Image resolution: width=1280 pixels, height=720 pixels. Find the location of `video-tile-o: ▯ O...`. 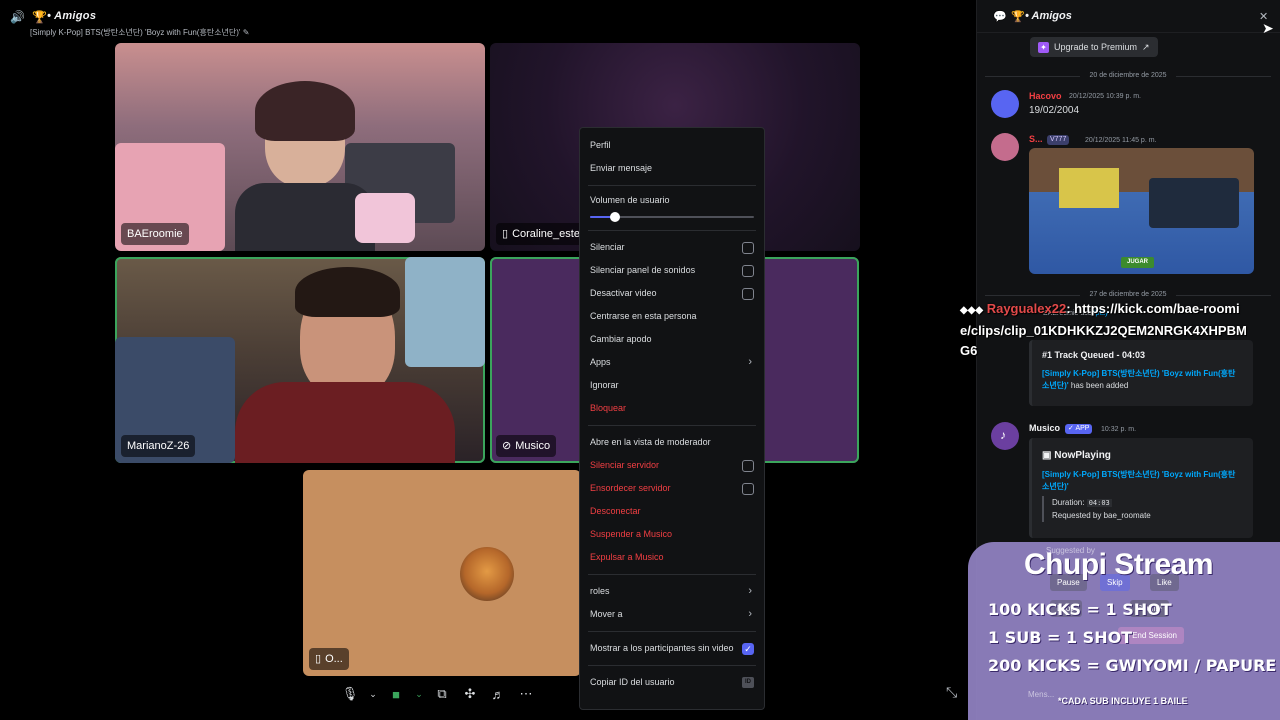

video-tile-o: ▯ O... is located at coordinates (442, 573).